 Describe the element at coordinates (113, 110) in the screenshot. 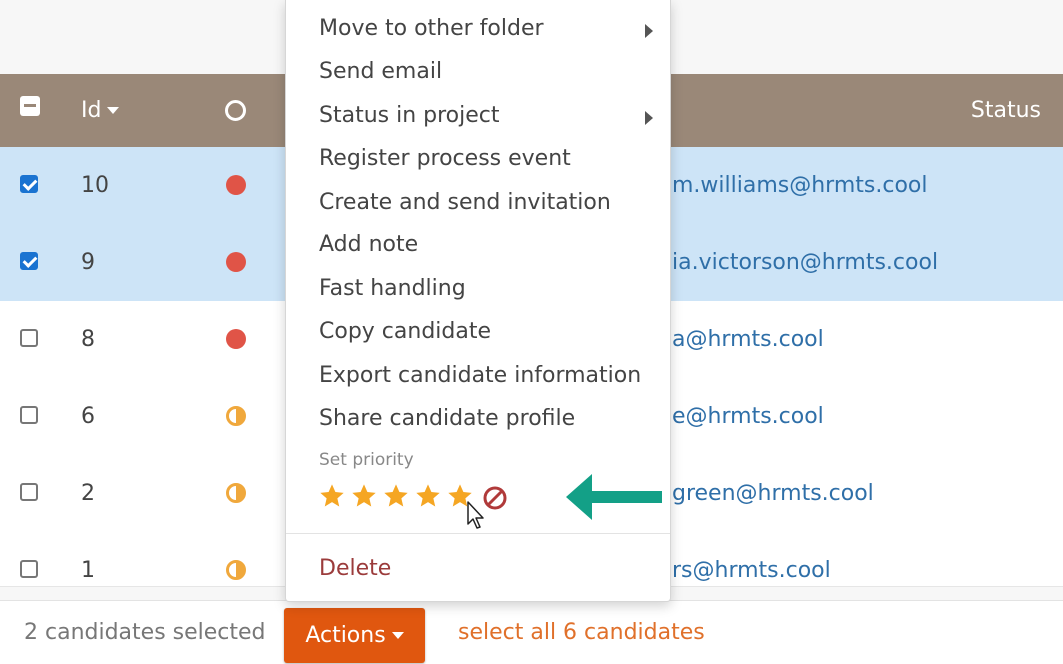

I see `sort-down-icon` at that location.